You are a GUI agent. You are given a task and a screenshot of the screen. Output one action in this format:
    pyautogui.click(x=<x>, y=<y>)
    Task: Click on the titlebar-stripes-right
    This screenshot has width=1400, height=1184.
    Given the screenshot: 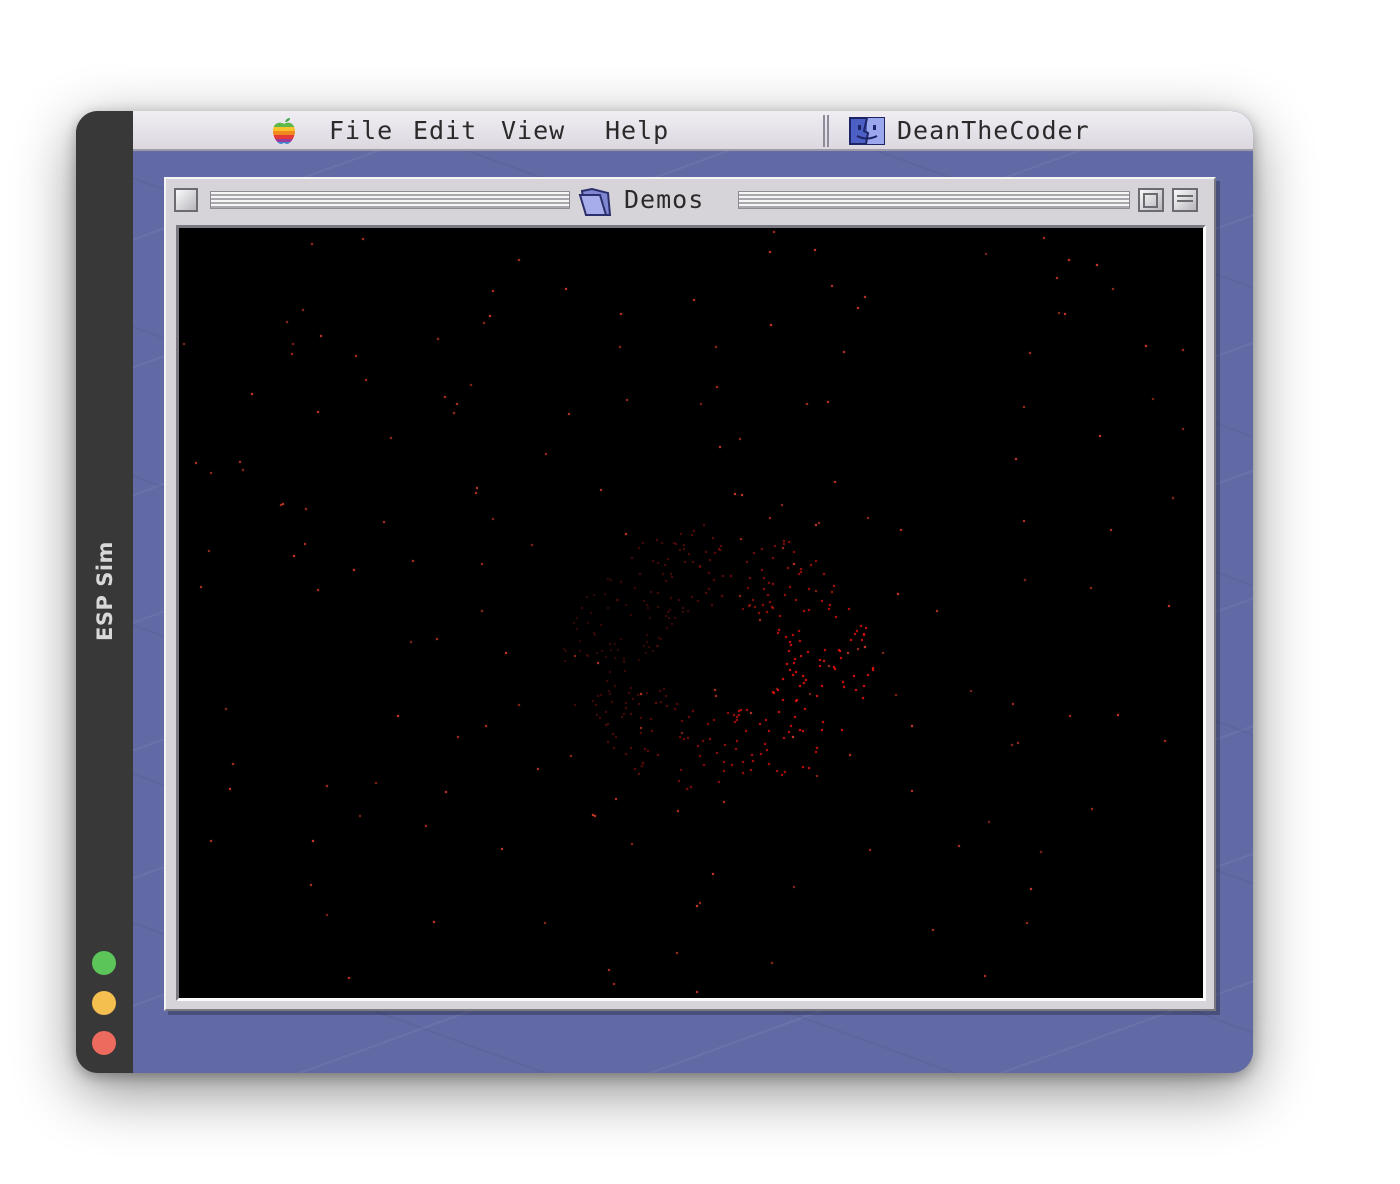 What is the action you would take?
    pyautogui.click(x=934, y=200)
    